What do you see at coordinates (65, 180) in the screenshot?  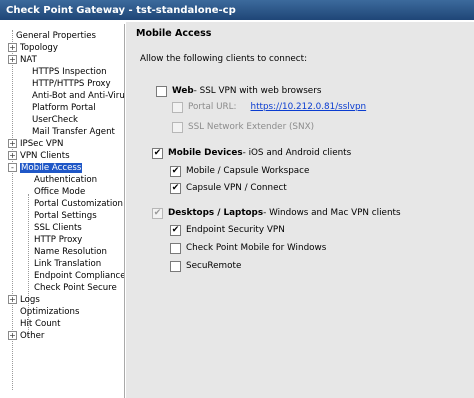 I see `tree-item-authentication: Authentication` at bounding box center [65, 180].